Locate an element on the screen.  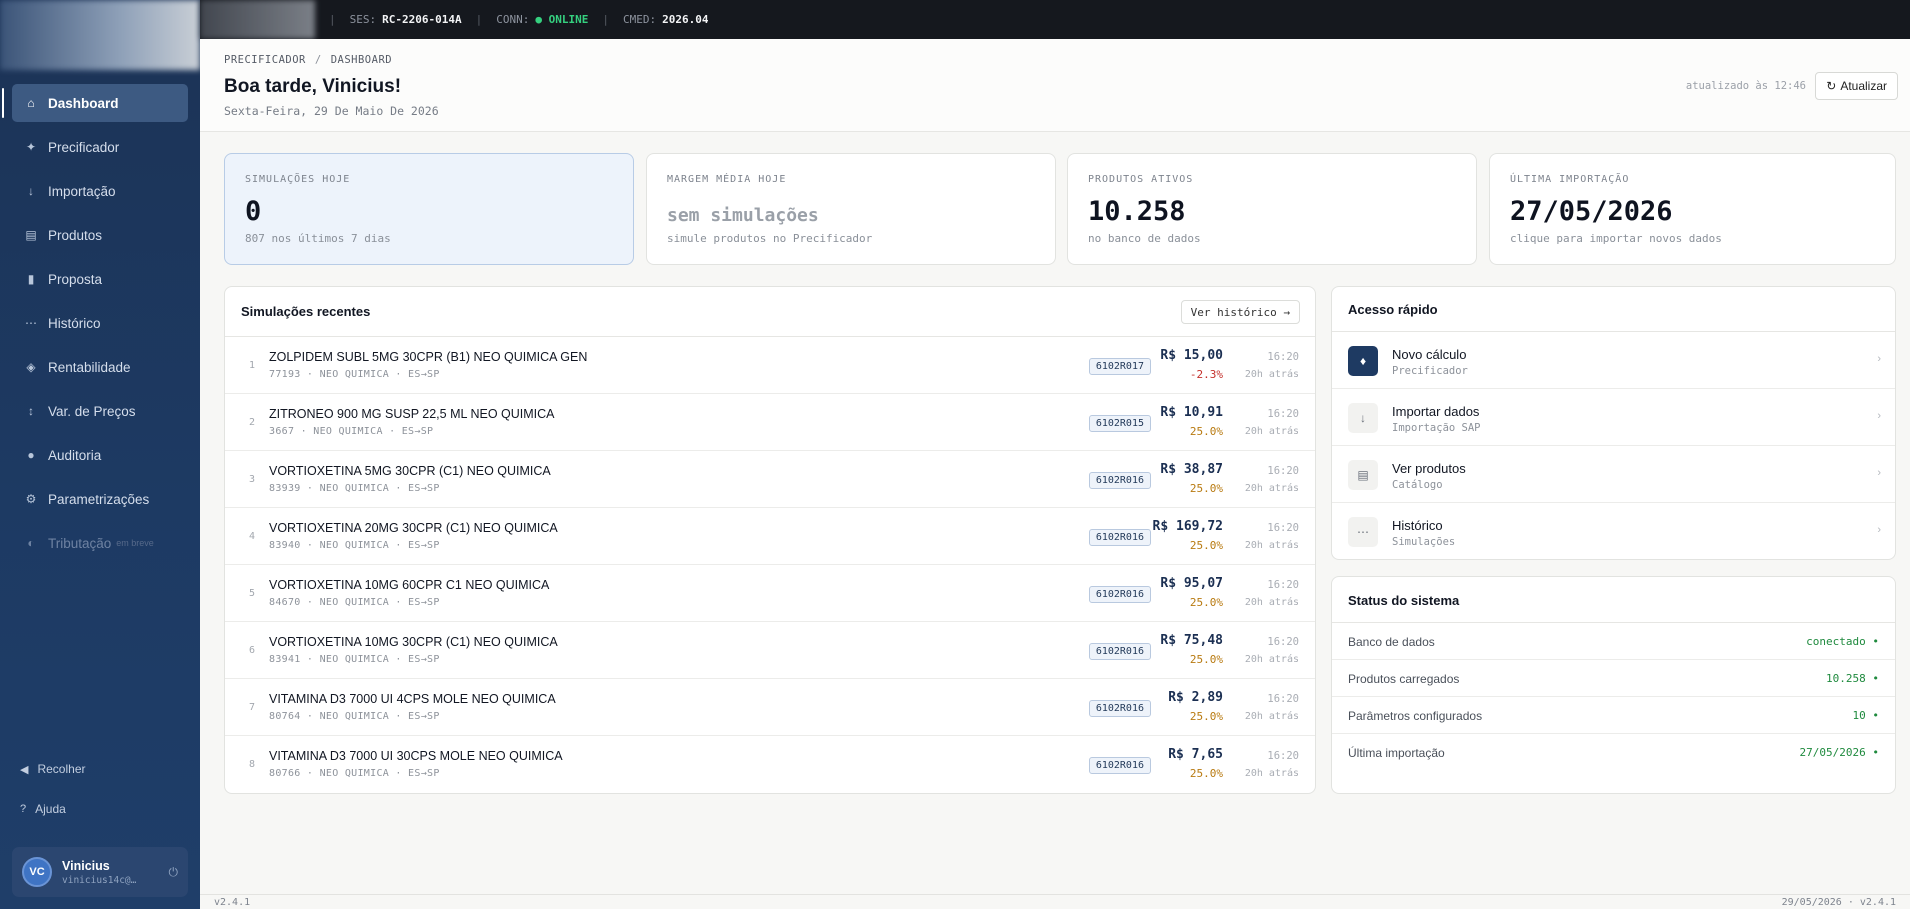
cmed-value: 2026.04 is located at coordinates (685, 19).